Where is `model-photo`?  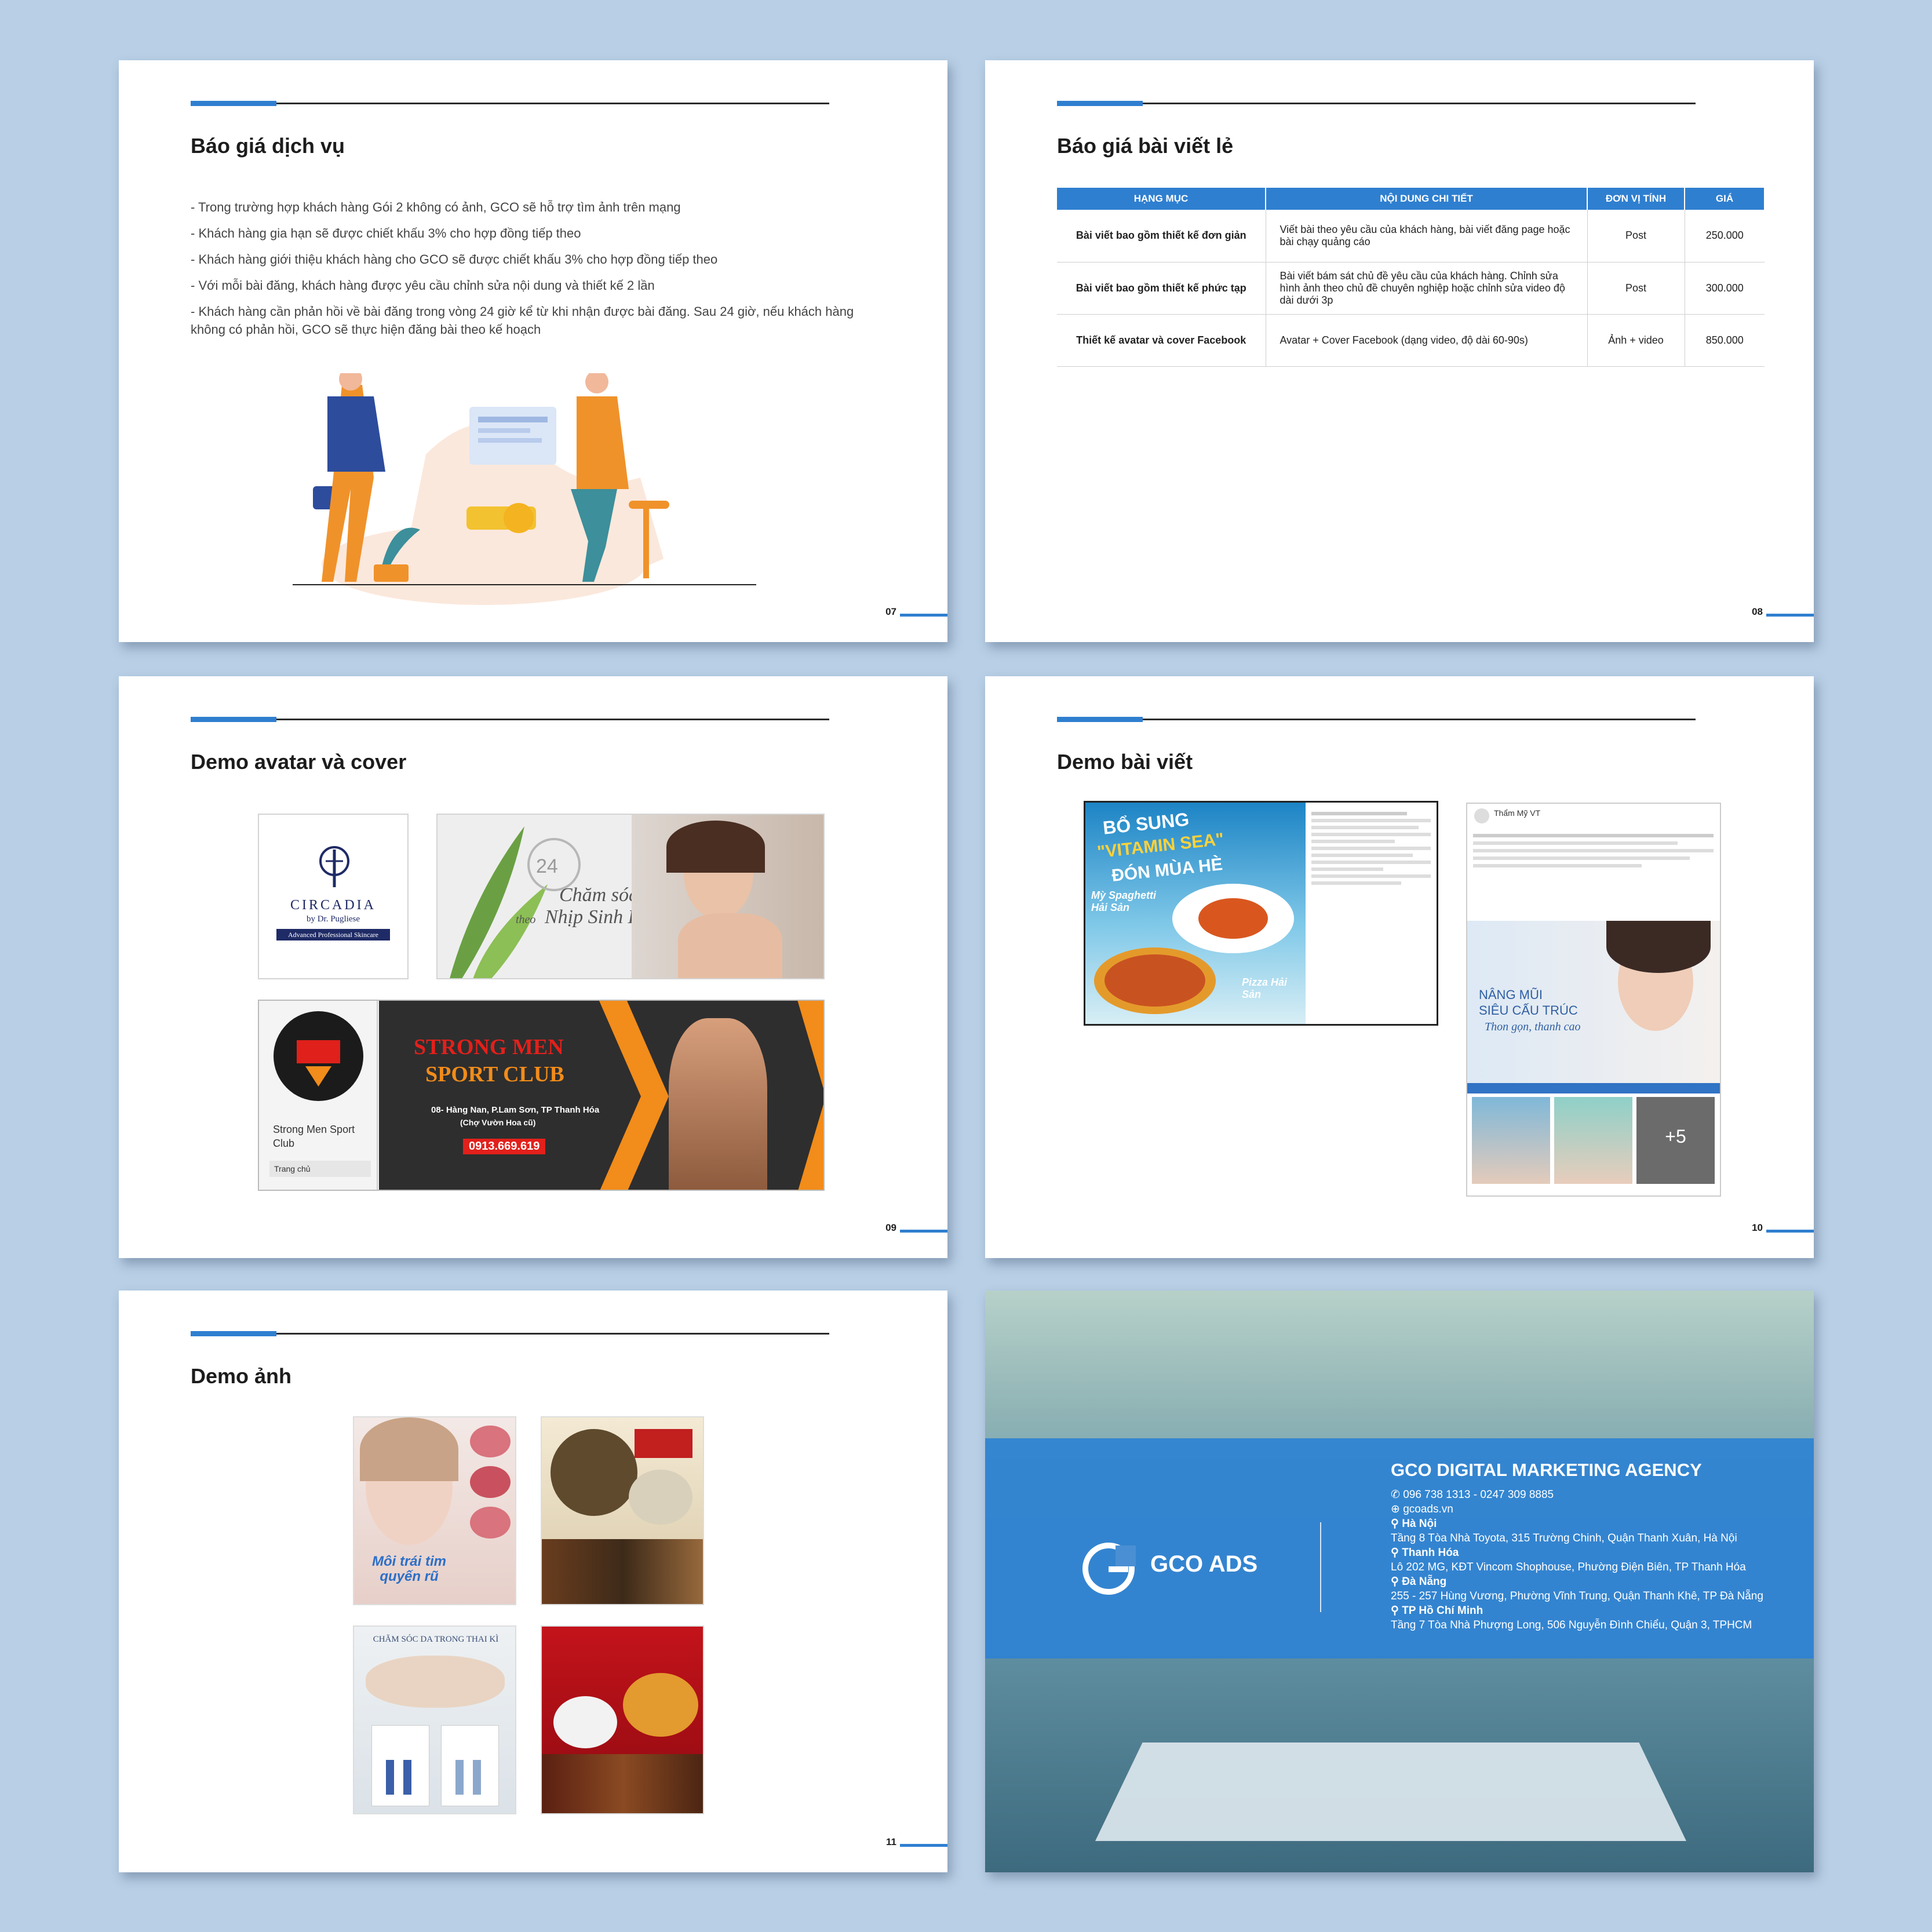 model-photo is located at coordinates (728, 896).